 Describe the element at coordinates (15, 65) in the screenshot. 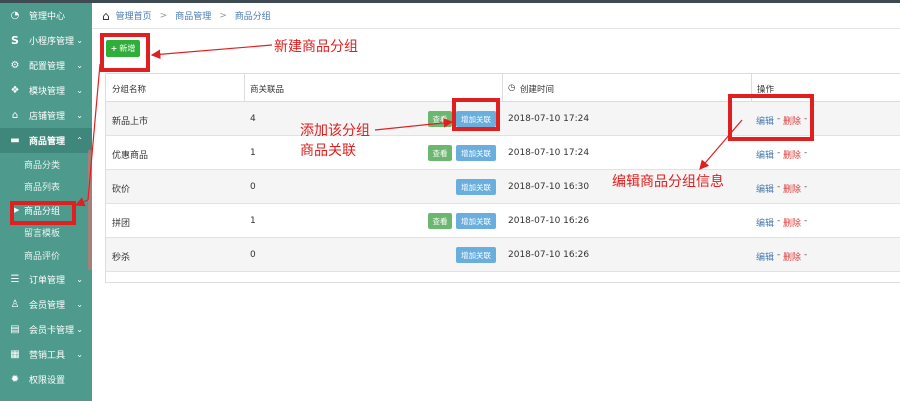

I see `gears-icon: ⚙` at that location.